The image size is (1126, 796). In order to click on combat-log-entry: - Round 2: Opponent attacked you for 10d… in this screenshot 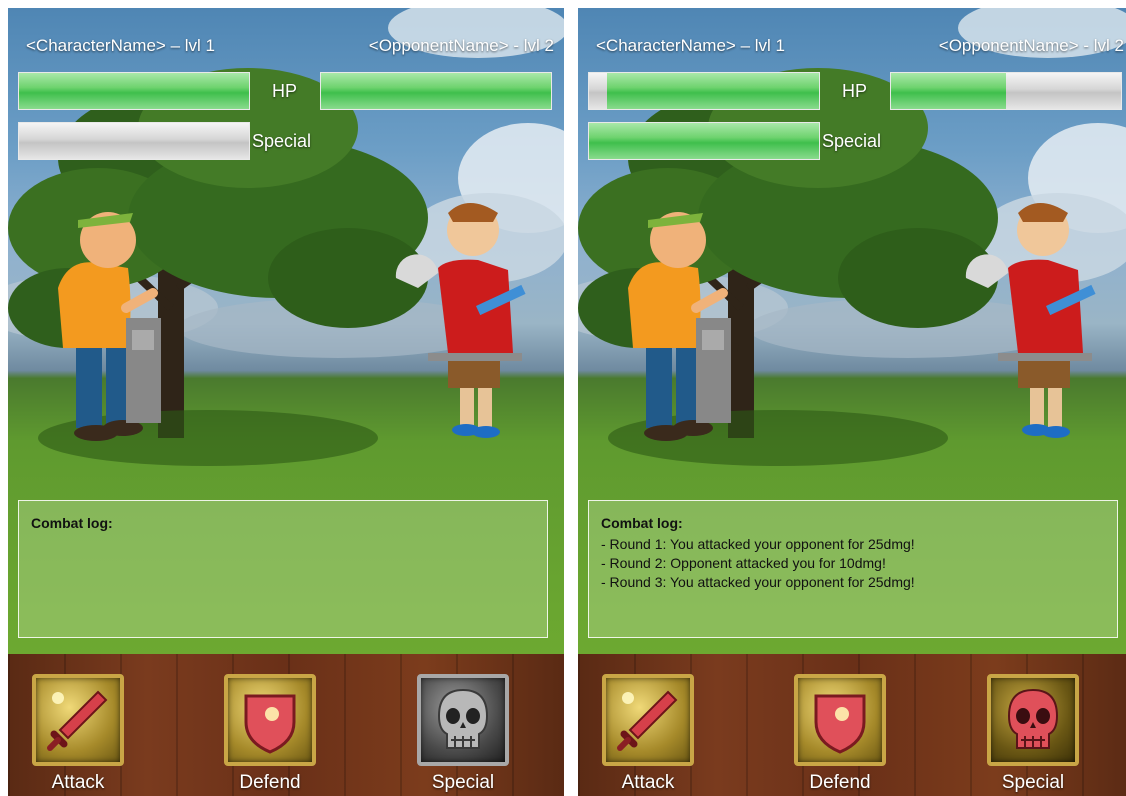, I will do `click(743, 563)`.